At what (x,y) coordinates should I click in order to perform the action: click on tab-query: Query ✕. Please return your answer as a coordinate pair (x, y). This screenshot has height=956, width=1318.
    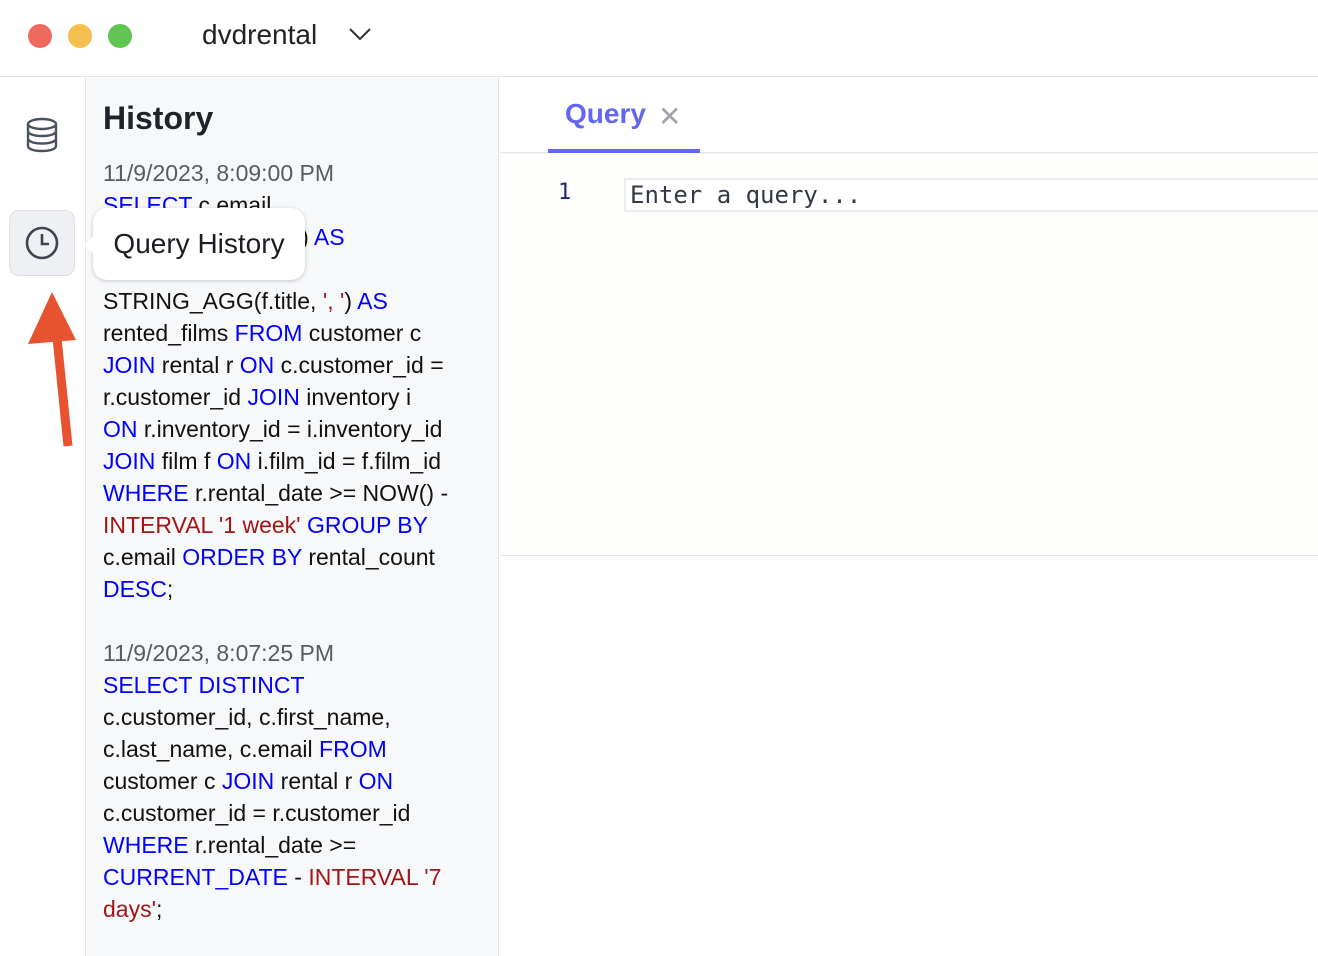
    Looking at the image, I should click on (624, 115).